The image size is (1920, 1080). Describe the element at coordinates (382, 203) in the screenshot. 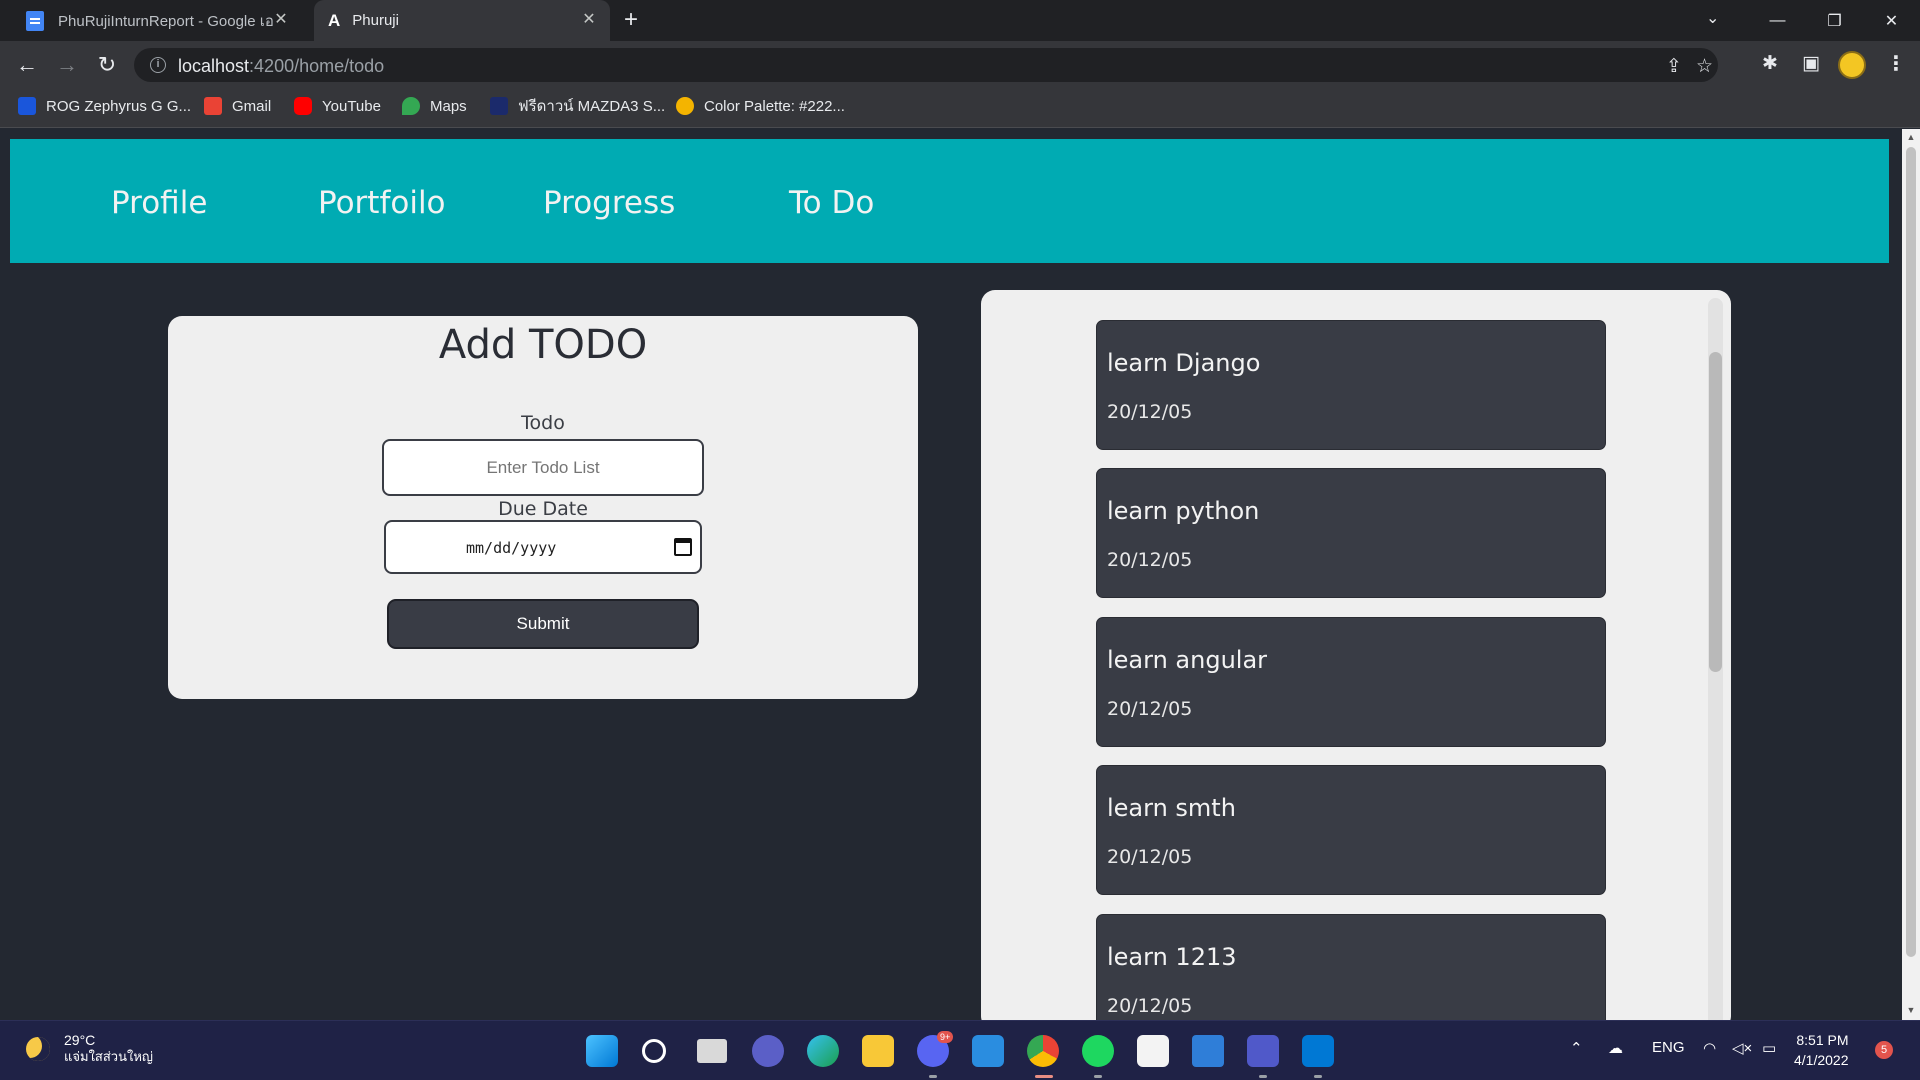

I see `nav-portfolio: Portfoilo` at that location.